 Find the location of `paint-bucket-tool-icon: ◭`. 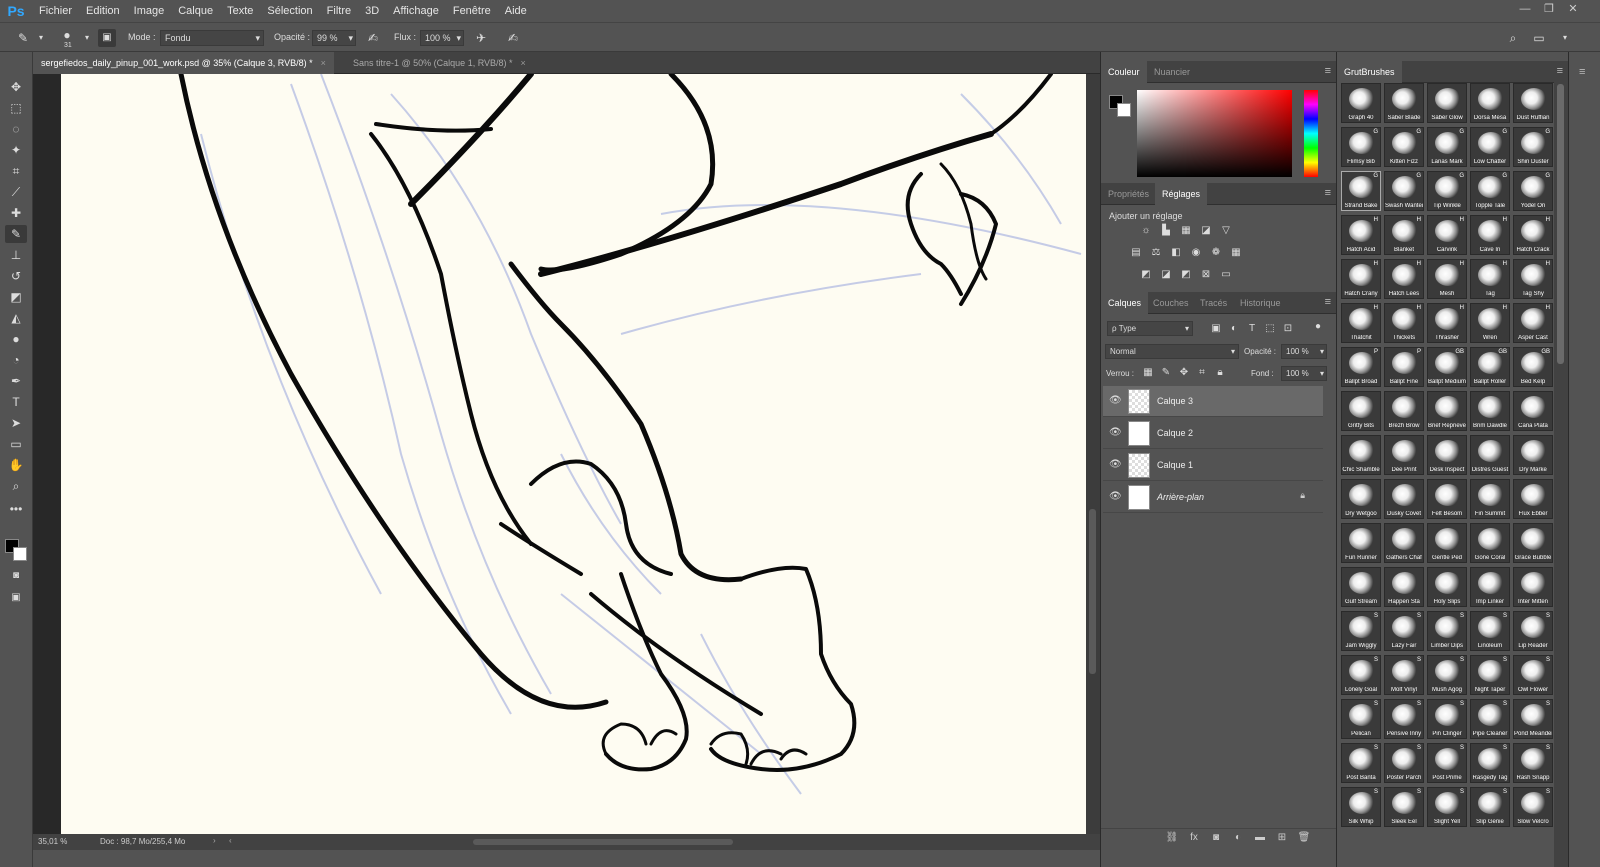

paint-bucket-tool-icon: ◭ is located at coordinates (16, 318).